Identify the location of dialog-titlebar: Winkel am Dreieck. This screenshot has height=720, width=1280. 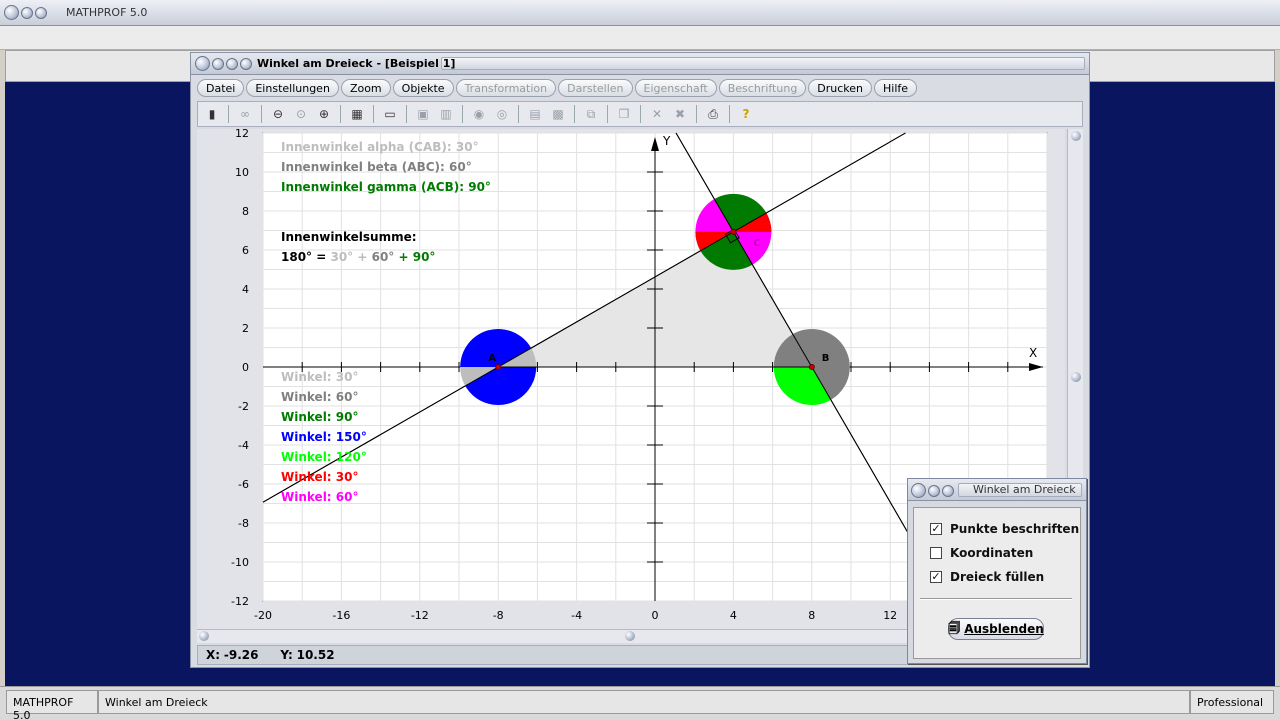
(997, 490).